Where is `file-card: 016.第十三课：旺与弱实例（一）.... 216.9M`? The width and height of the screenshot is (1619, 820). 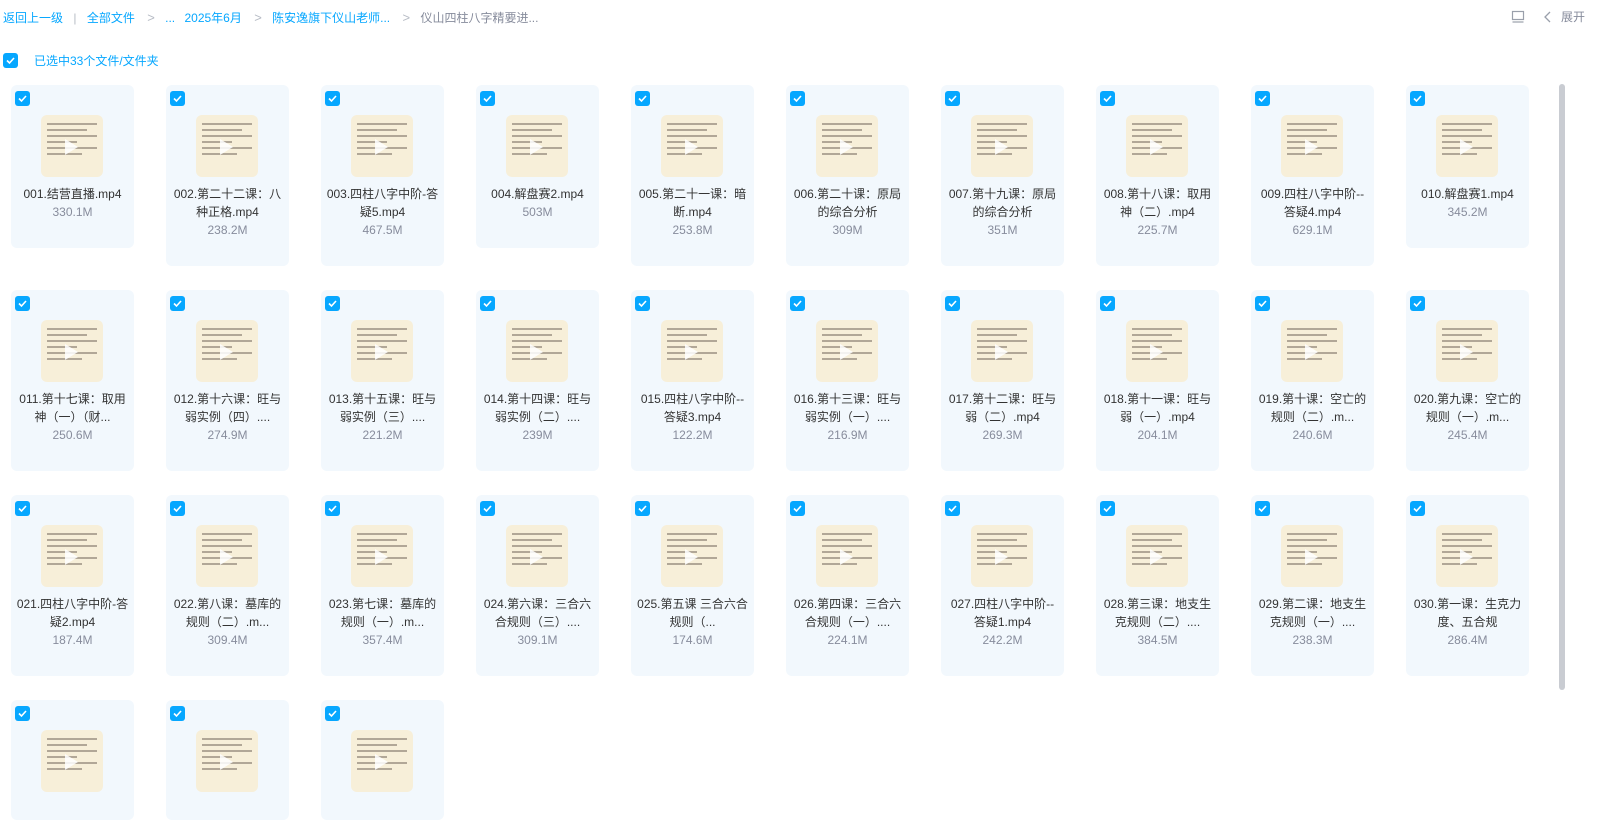
file-card: 016.第十三课：旺与弱实例（一）.... 216.9M is located at coordinates (847, 380).